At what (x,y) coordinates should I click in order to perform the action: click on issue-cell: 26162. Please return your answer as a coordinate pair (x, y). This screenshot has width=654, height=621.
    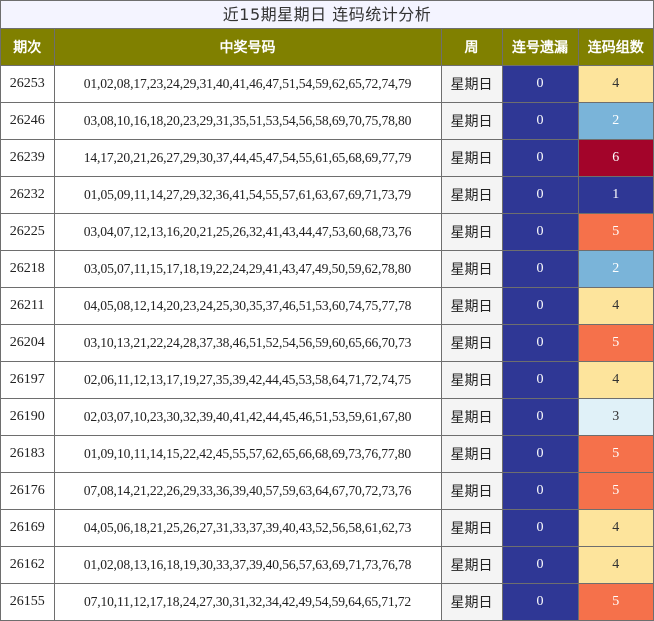
    Looking at the image, I should click on (28, 565).